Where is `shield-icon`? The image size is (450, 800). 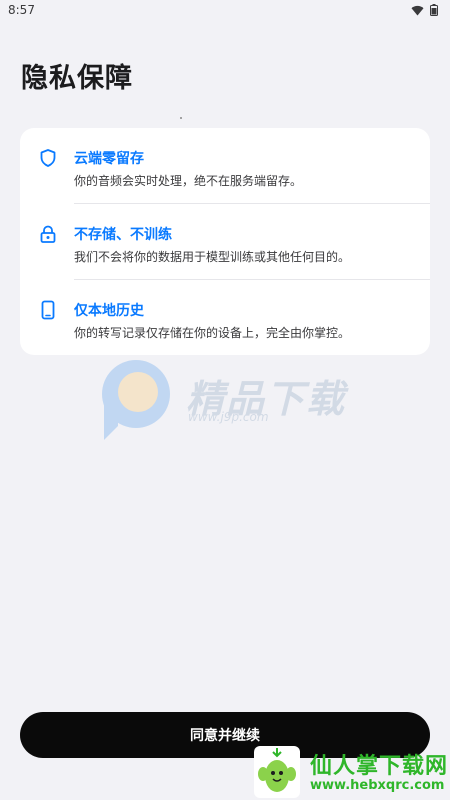 shield-icon is located at coordinates (48, 158).